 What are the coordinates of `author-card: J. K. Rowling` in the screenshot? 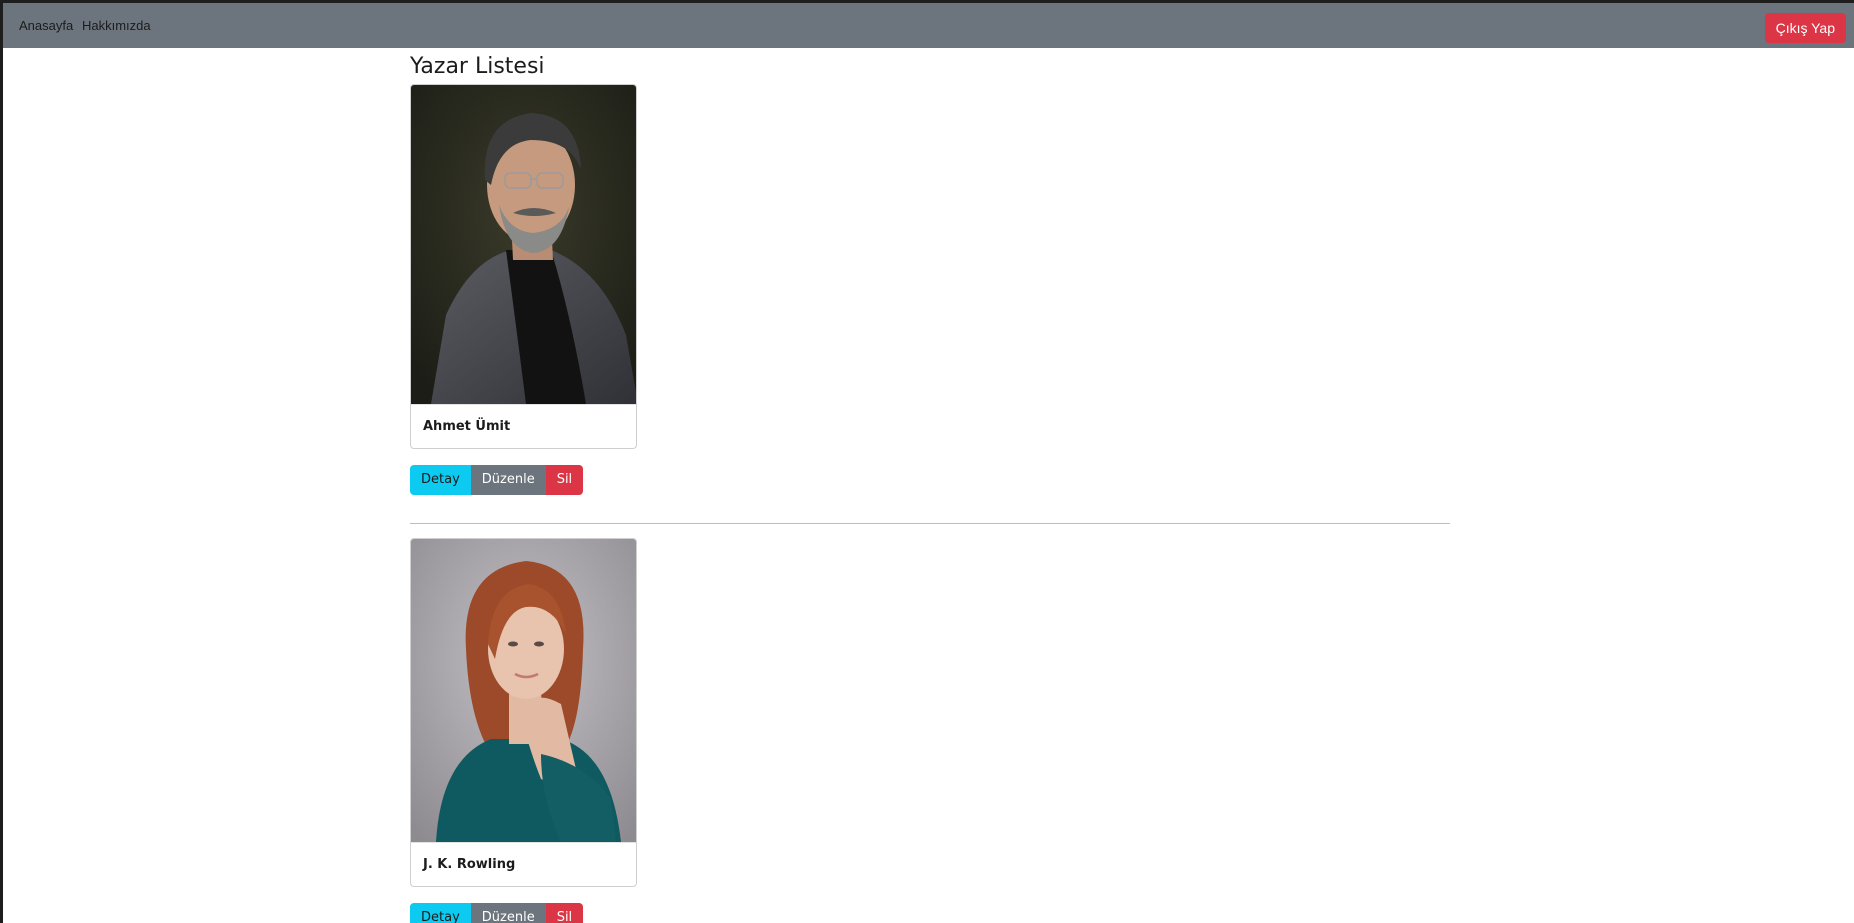 It's located at (523, 712).